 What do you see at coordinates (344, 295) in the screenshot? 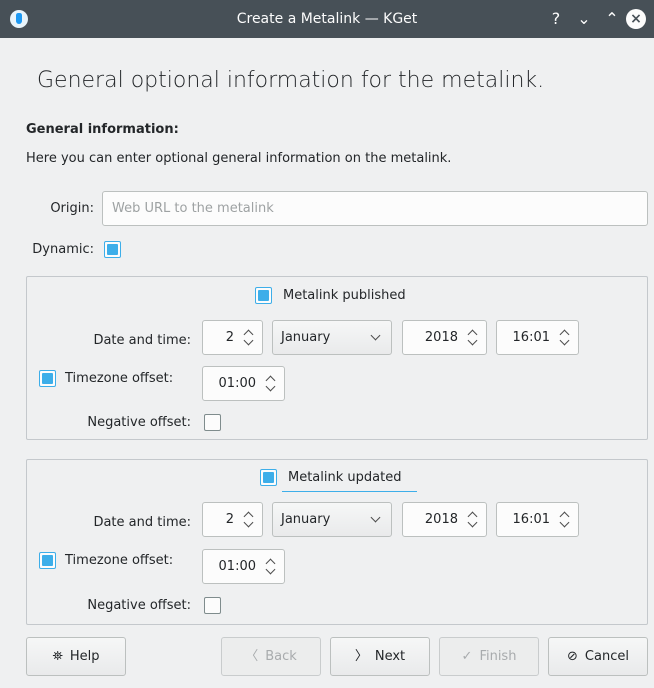
I see `published-title: Metalink published` at bounding box center [344, 295].